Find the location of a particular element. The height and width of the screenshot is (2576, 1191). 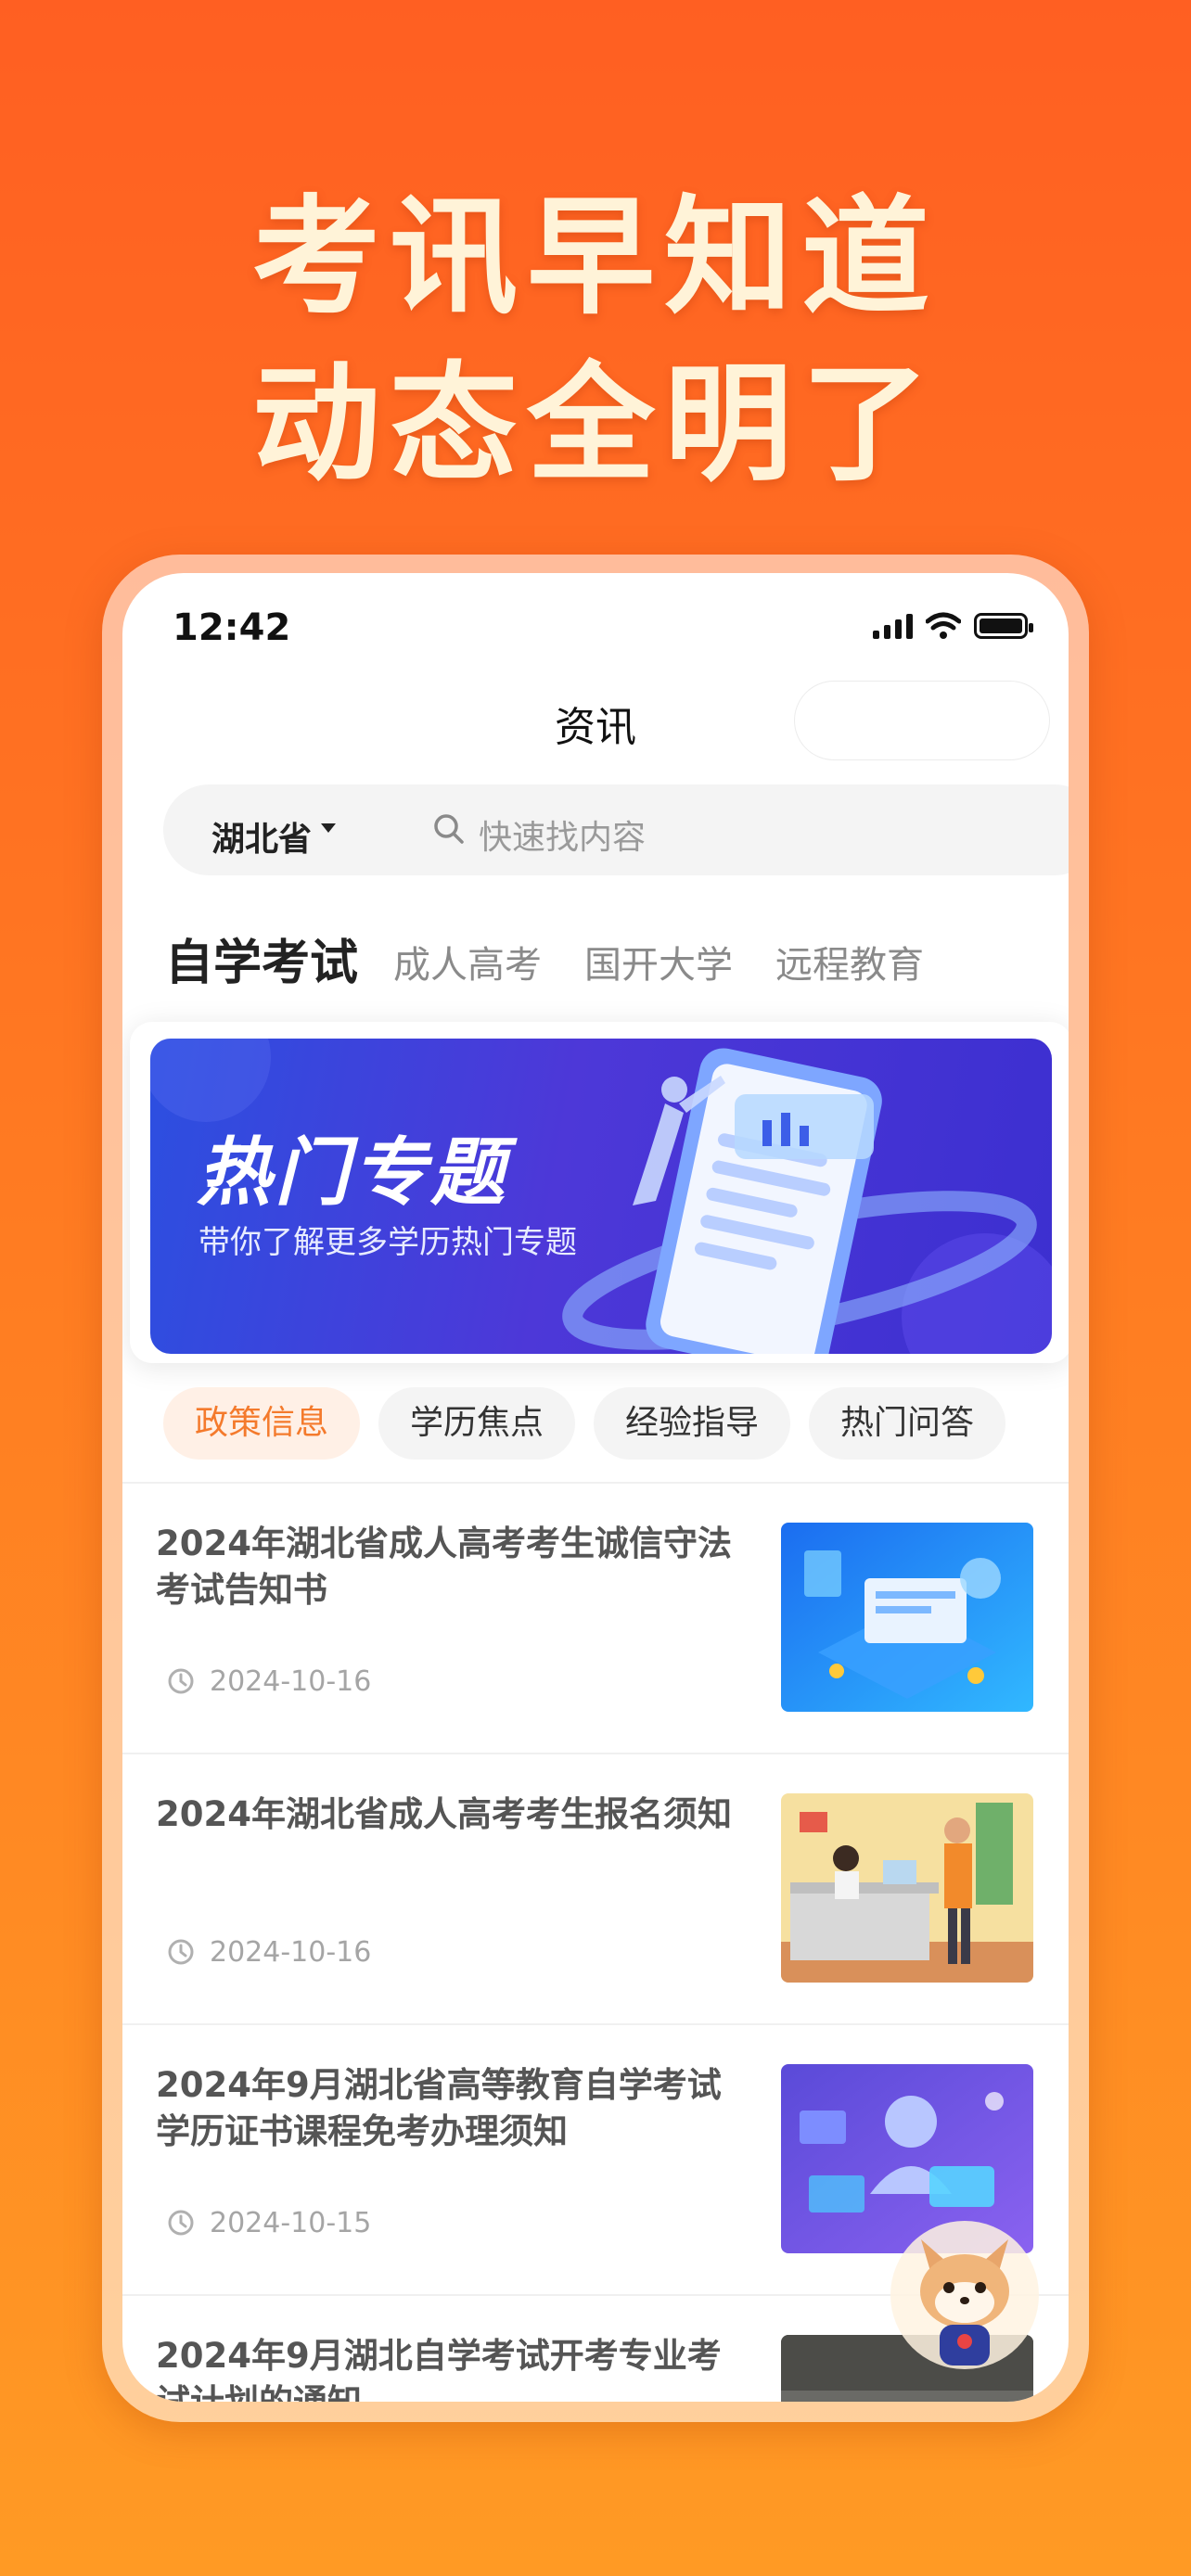

status-time: 12:42 is located at coordinates (232, 628).